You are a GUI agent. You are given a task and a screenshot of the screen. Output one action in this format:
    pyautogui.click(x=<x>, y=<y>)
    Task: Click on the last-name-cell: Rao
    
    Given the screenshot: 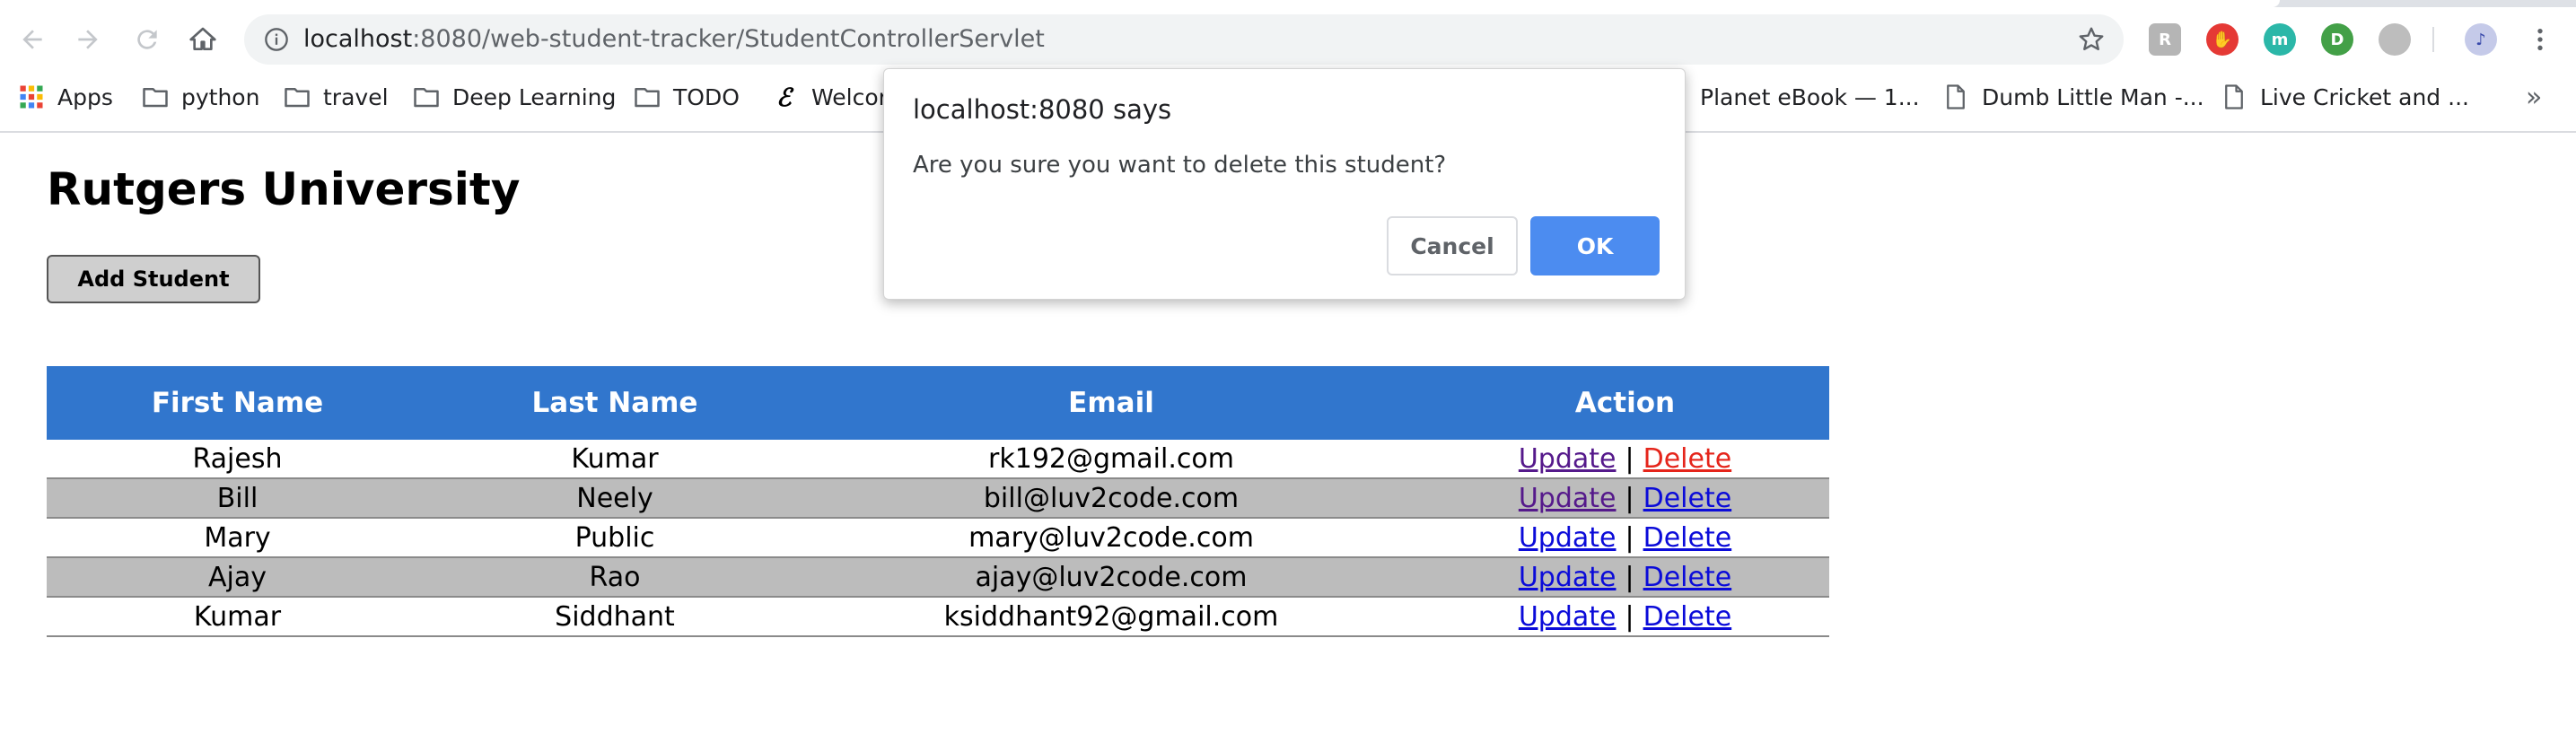 What is the action you would take?
    pyautogui.click(x=615, y=577)
    